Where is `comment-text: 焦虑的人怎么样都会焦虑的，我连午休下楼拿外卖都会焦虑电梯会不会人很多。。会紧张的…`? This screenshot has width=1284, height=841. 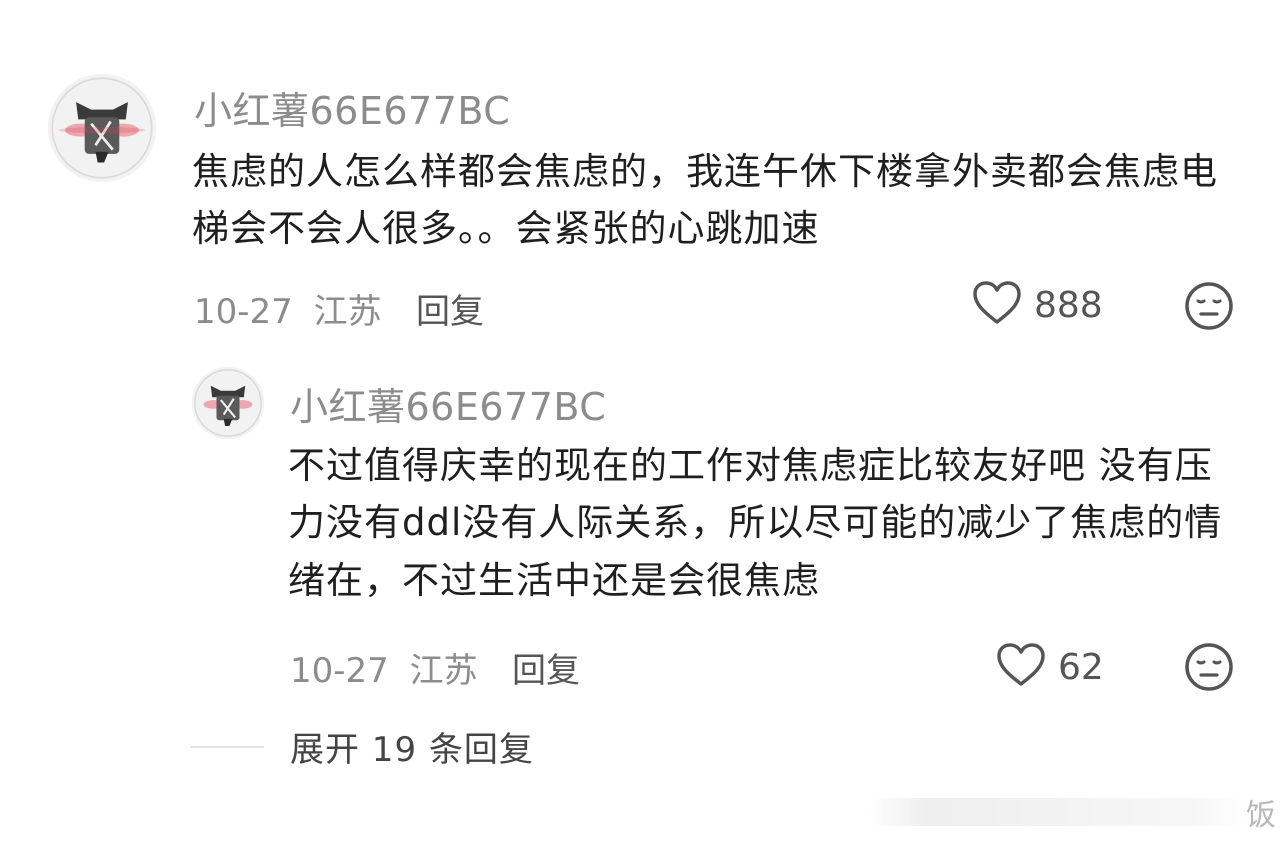
comment-text: 焦虑的人怎么样都会焦虑的，我连午休下楼拿外卖都会焦虑电梯会不会人很多。。会紧张的… is located at coordinates (705, 200).